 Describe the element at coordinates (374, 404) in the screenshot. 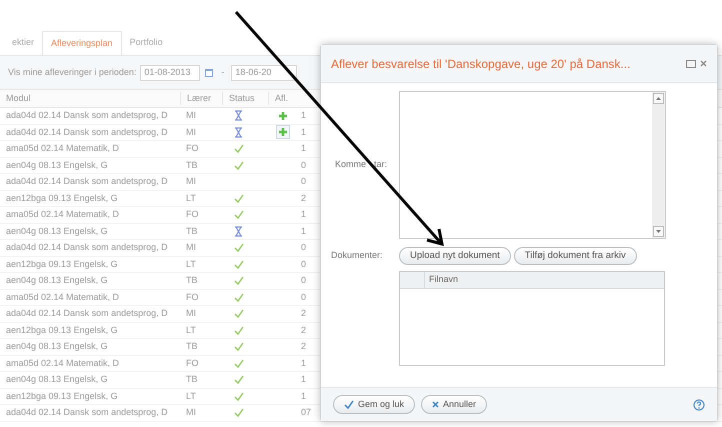

I see `save-button: Gem og luk` at that location.